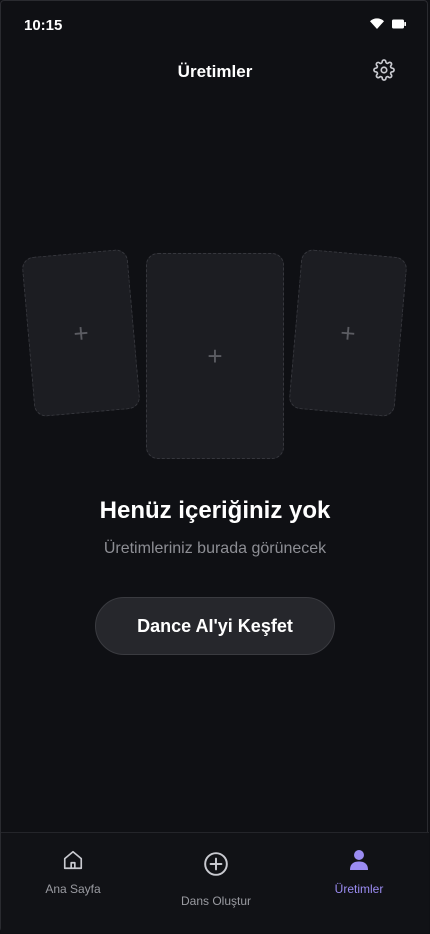 The width and height of the screenshot is (430, 934). I want to click on empty-state-subtitle: Üretimleriniz burada görünecek, so click(215, 548).